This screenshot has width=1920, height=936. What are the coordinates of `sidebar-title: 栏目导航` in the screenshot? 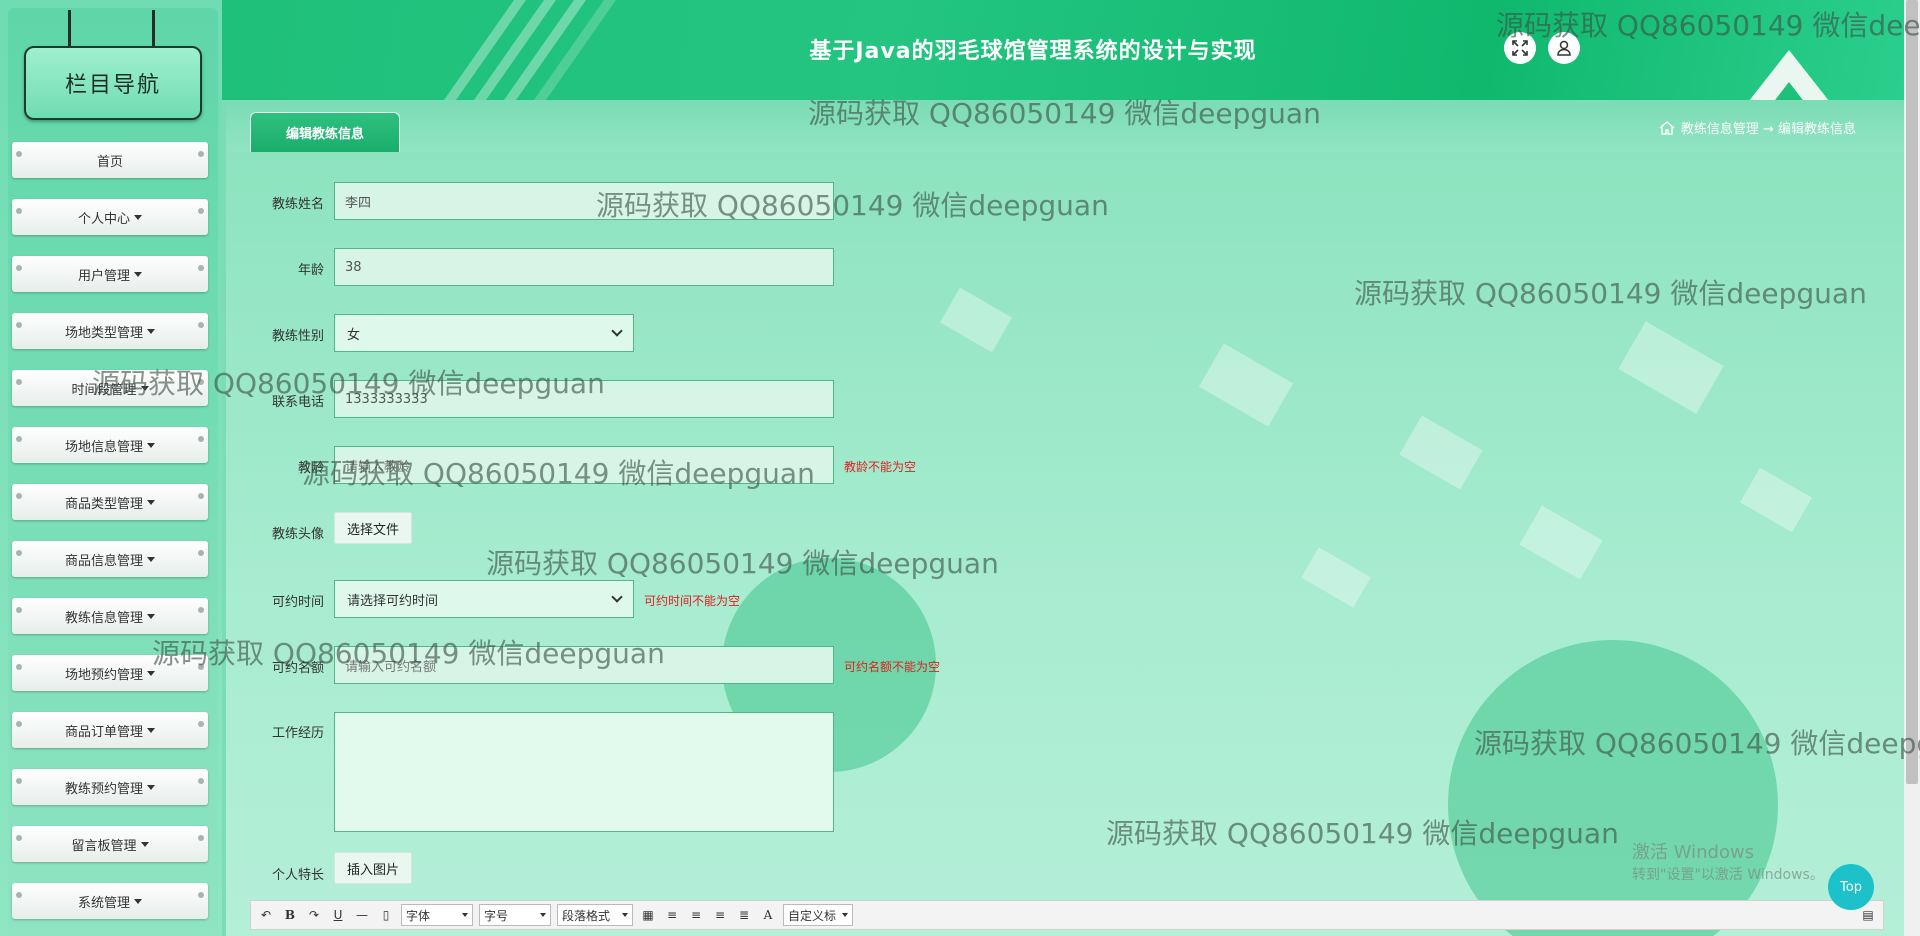 It's located at (113, 83).